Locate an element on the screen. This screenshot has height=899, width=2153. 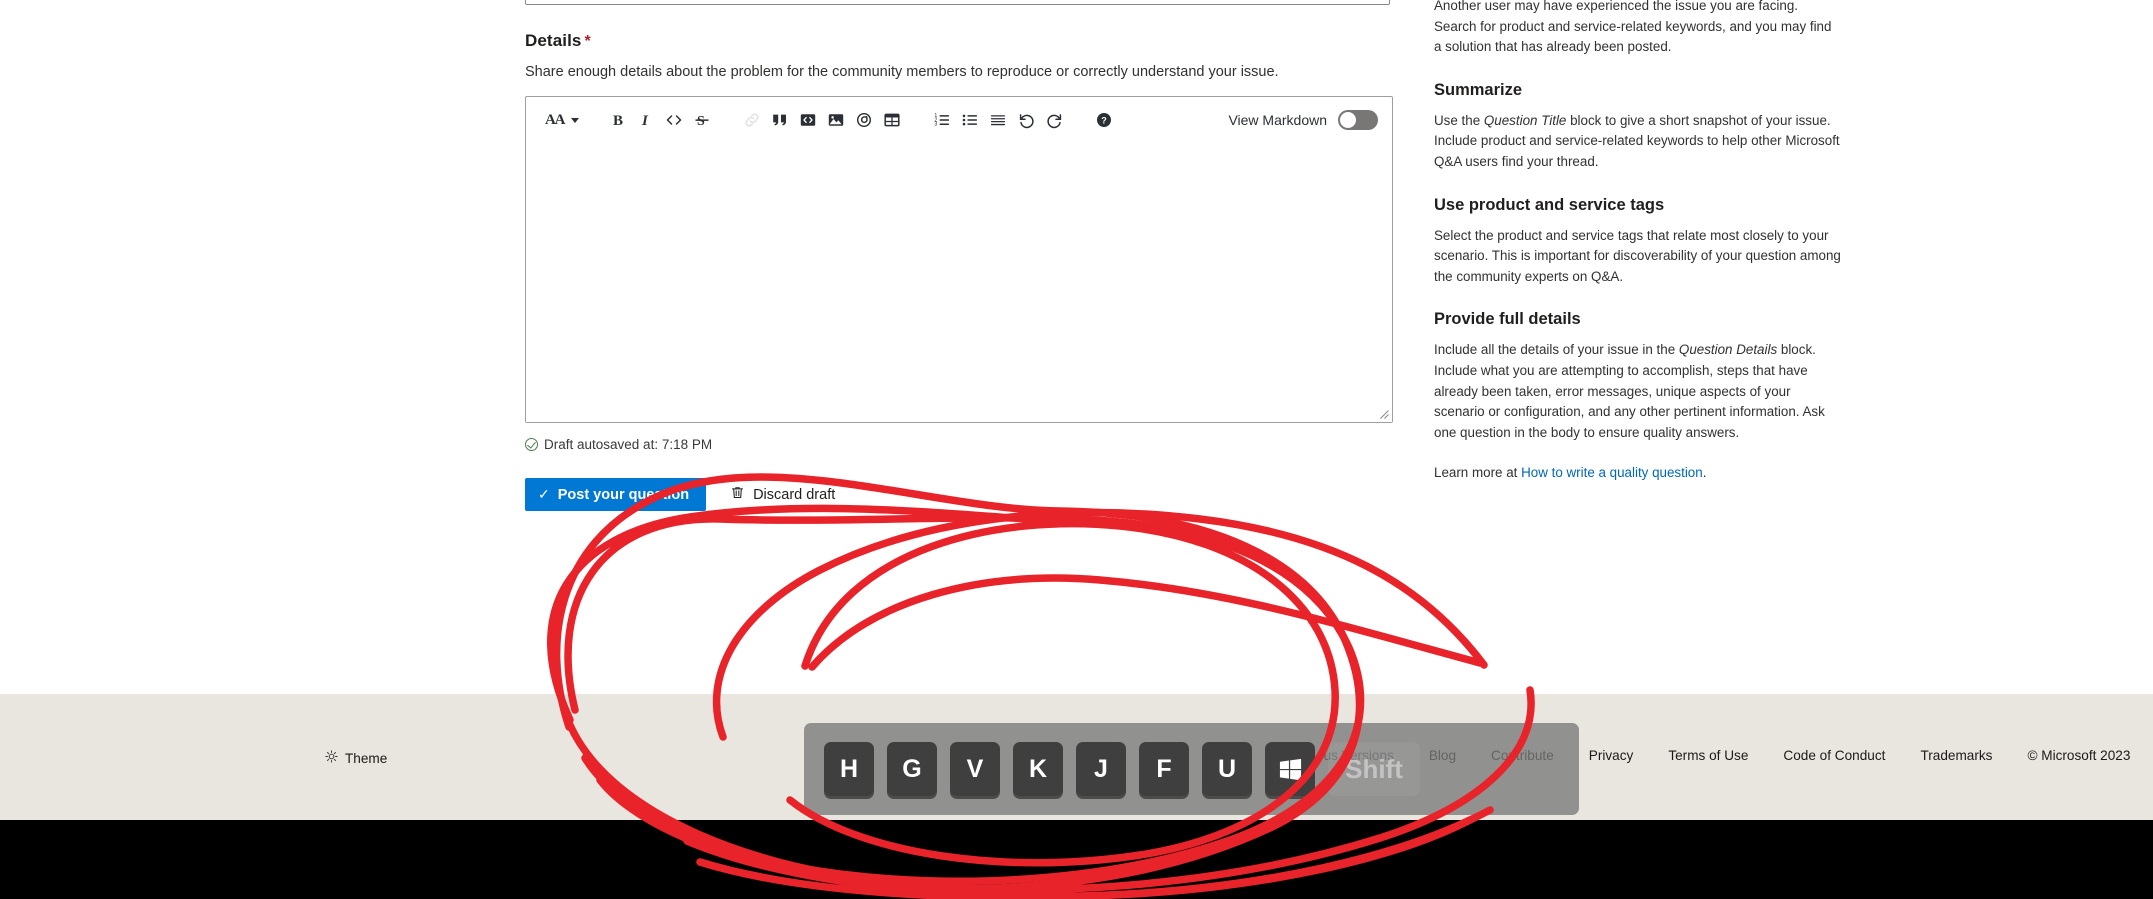
check-icon: ✓ is located at coordinates (544, 494).